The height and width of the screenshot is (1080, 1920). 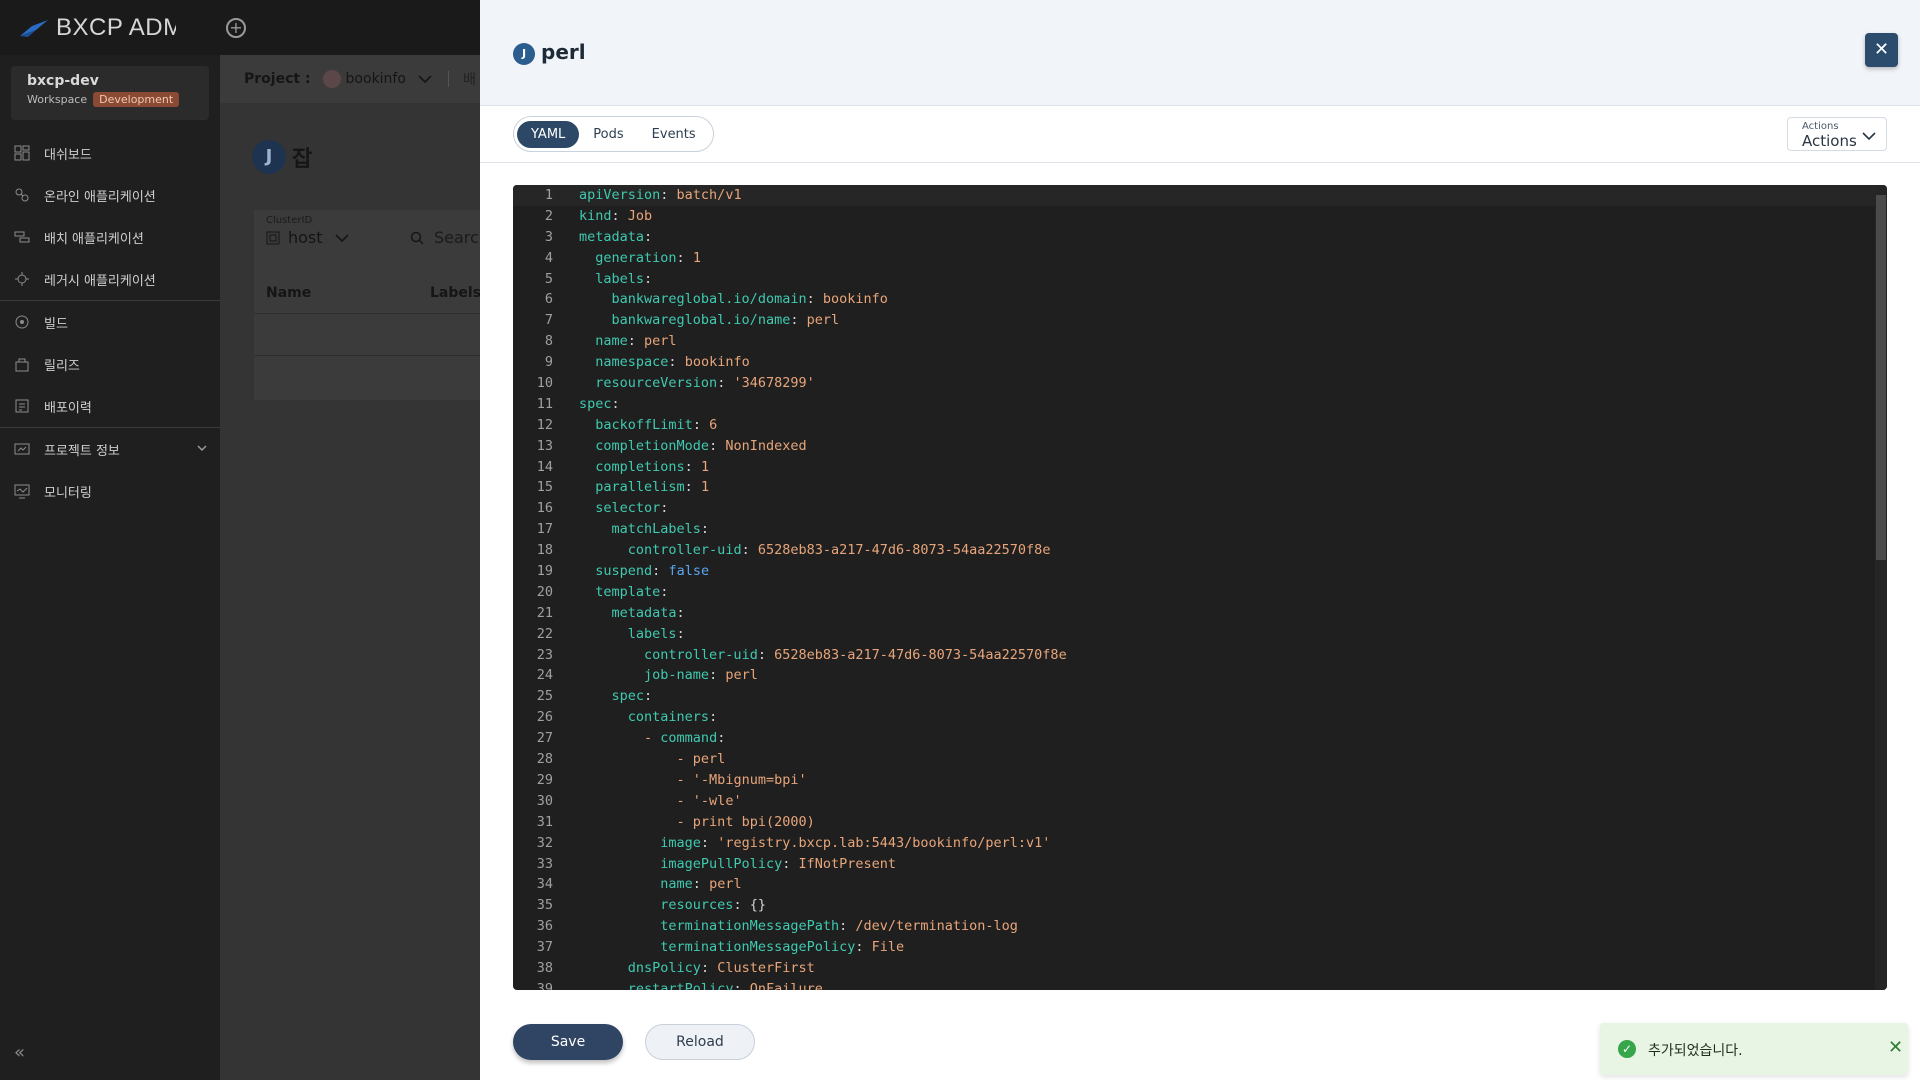 What do you see at coordinates (548, 341) in the screenshot?
I see `line-number: 8` at bounding box center [548, 341].